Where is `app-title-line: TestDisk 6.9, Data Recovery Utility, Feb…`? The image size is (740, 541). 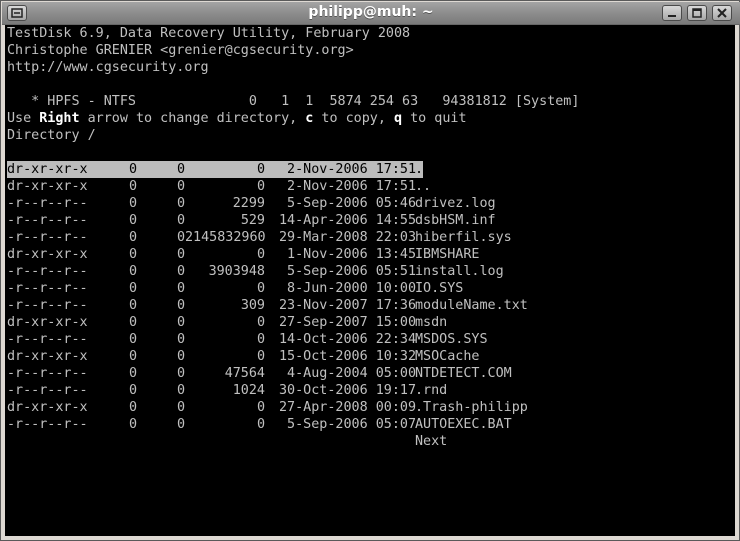
app-title-line: TestDisk 6.9, Data Recovery Utility, Feb… is located at coordinates (209, 33).